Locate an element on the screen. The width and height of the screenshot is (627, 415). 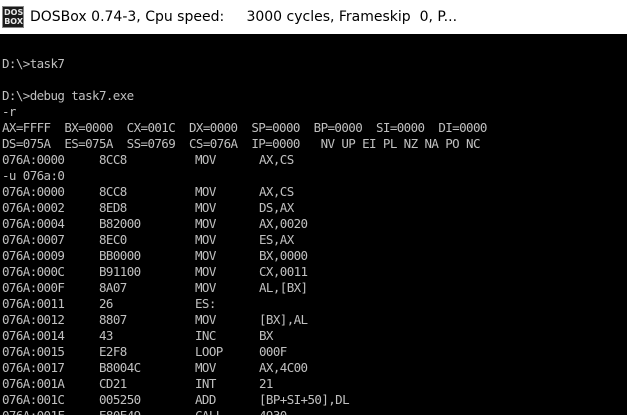
instruction-code: E80E49 is located at coordinates (120, 411).